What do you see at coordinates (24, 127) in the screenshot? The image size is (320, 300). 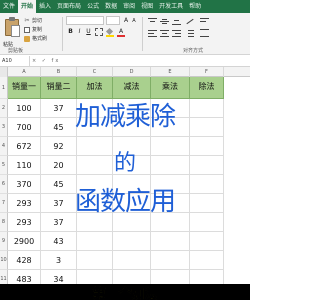 I see `table-cell: 700` at bounding box center [24, 127].